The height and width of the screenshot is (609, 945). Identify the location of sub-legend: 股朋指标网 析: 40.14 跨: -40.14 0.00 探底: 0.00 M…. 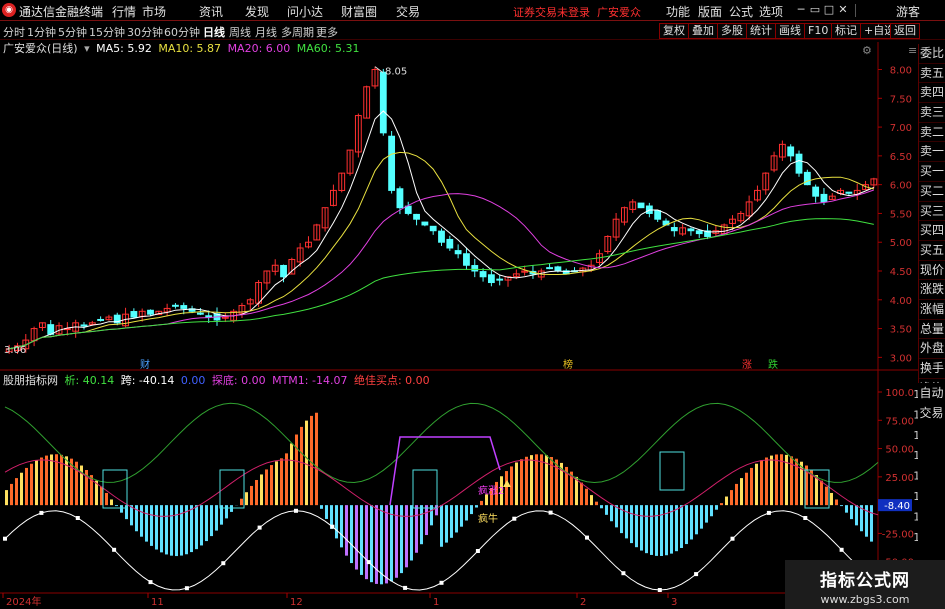
(218, 380).